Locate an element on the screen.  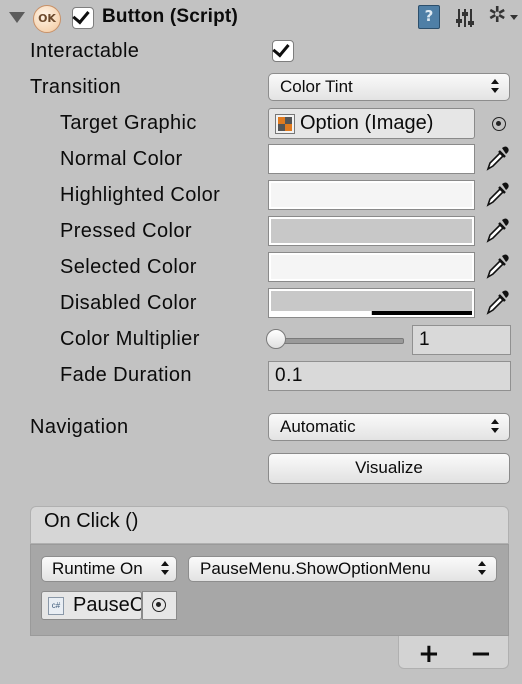
event-target-object-field: c# PauseC is located at coordinates (91, 605).